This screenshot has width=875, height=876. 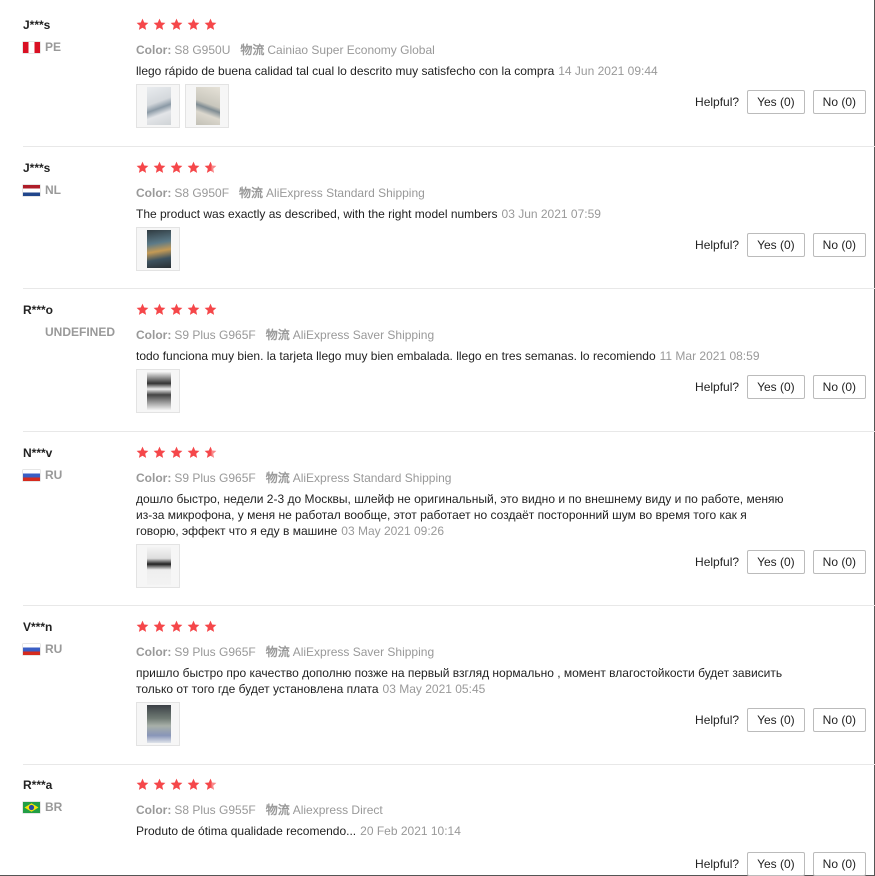 What do you see at coordinates (202, 193) in the screenshot?
I see `color-value: S8 G950F` at bounding box center [202, 193].